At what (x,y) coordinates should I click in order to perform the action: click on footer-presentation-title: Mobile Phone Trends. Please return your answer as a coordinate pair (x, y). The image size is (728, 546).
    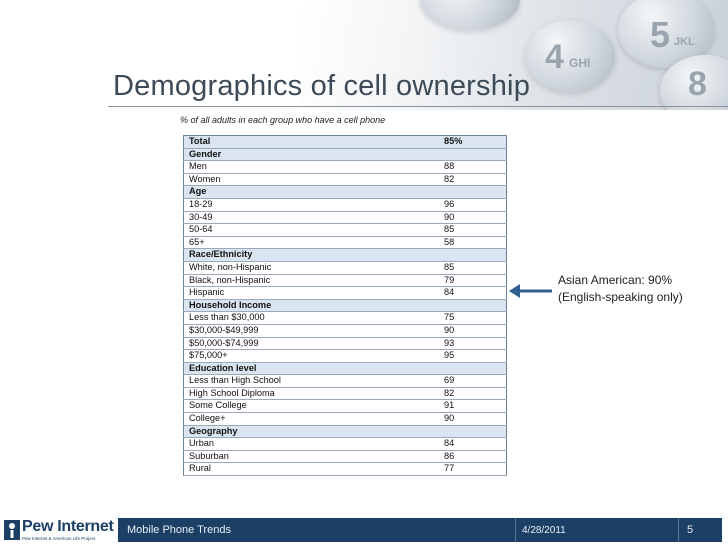
    Looking at the image, I should click on (179, 530).